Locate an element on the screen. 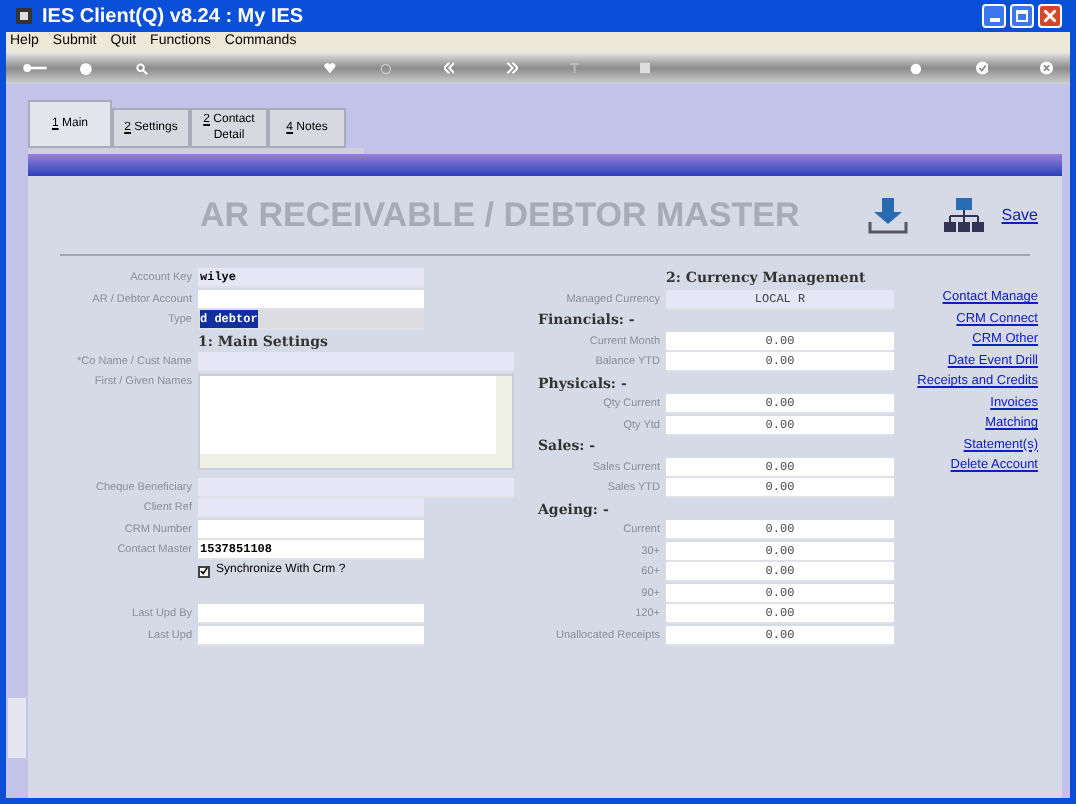  side-strip is located at coordinates (17, 728).